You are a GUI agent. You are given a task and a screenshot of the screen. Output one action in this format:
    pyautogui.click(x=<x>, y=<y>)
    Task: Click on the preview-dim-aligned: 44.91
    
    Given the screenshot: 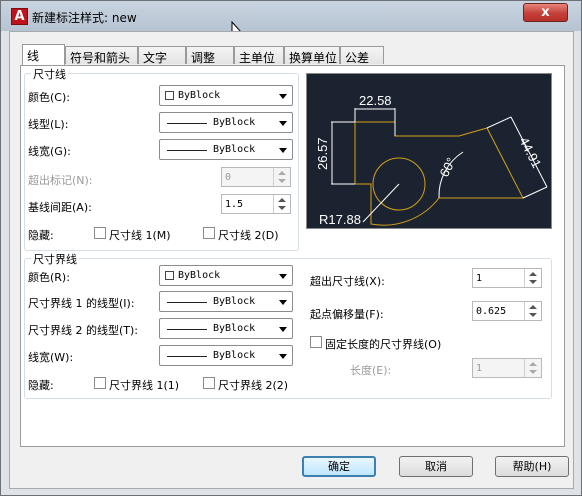 What is the action you would take?
    pyautogui.click(x=530, y=153)
    